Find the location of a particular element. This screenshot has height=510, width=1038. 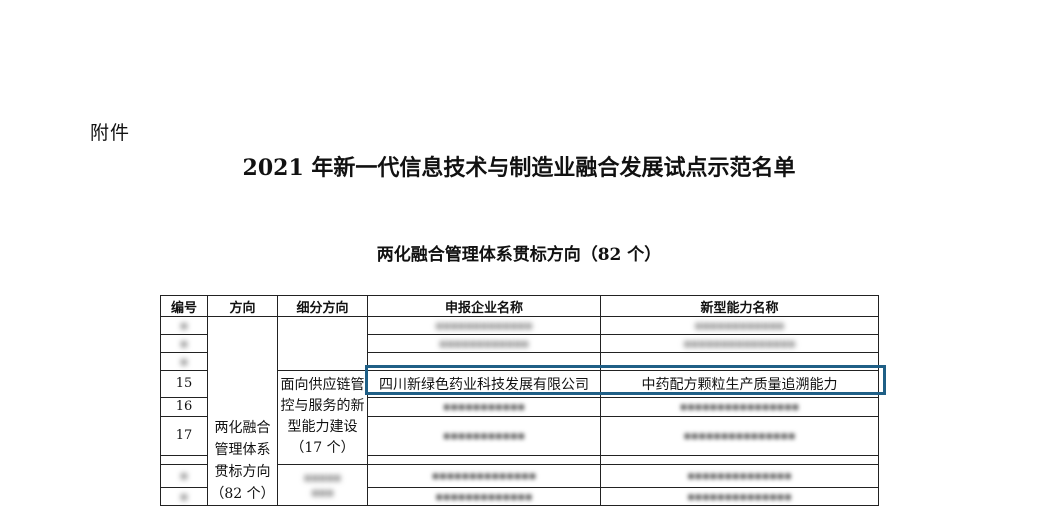

row-number: 16 is located at coordinates (184, 406).